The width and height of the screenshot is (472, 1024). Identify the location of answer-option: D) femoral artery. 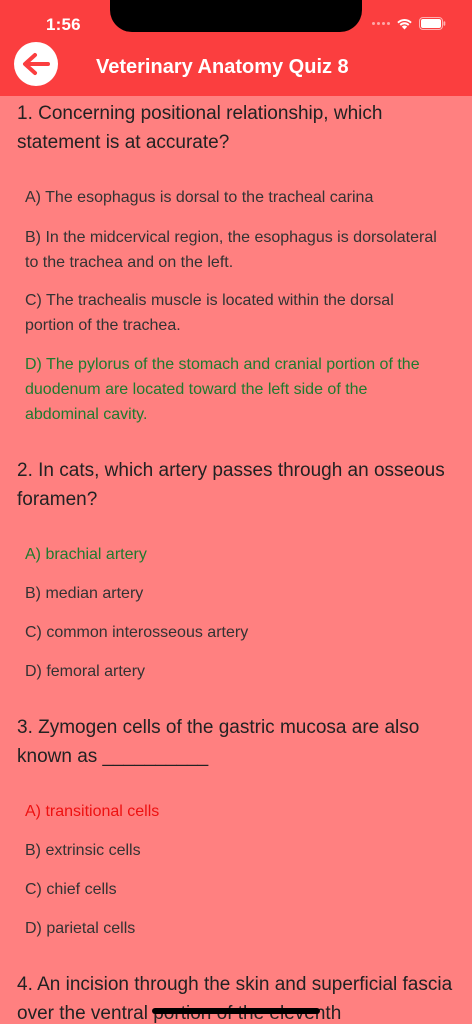
(231, 671).